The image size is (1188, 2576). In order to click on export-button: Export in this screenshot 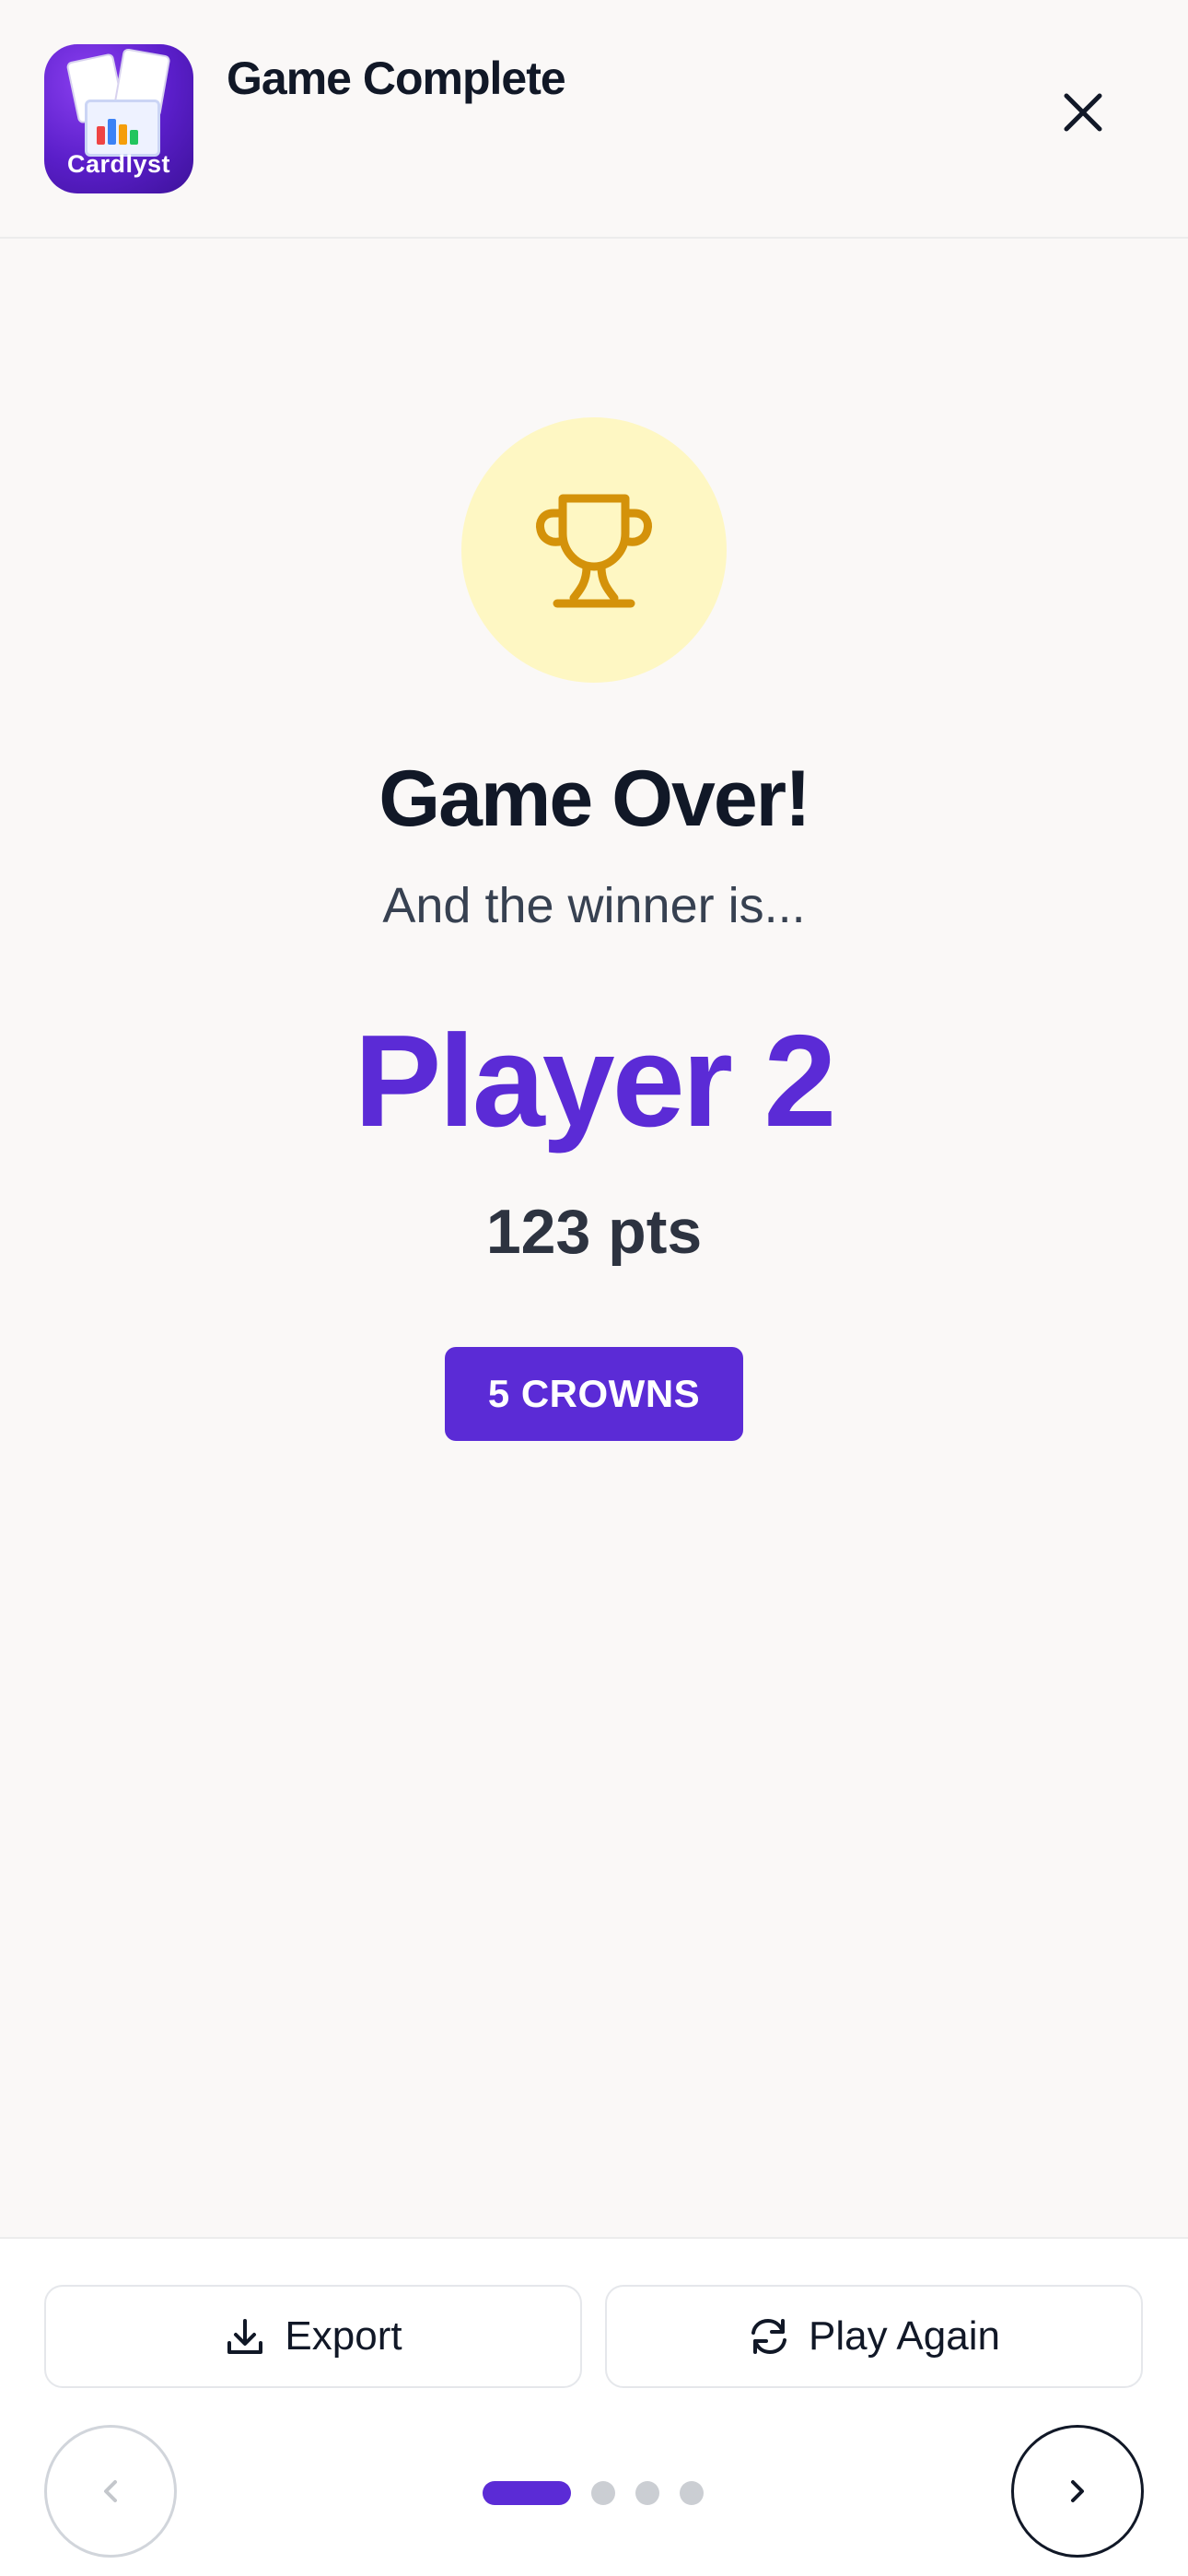, I will do `click(313, 2336)`.